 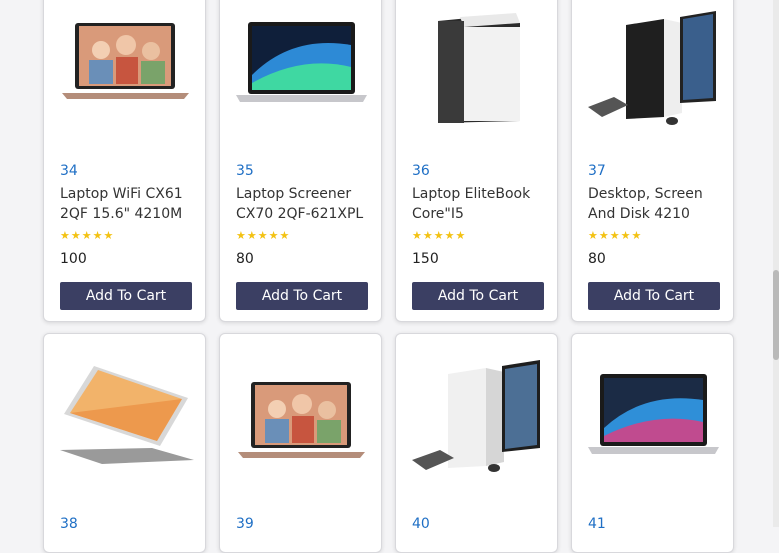 What do you see at coordinates (421, 171) in the screenshot?
I see `product-id: 36` at bounding box center [421, 171].